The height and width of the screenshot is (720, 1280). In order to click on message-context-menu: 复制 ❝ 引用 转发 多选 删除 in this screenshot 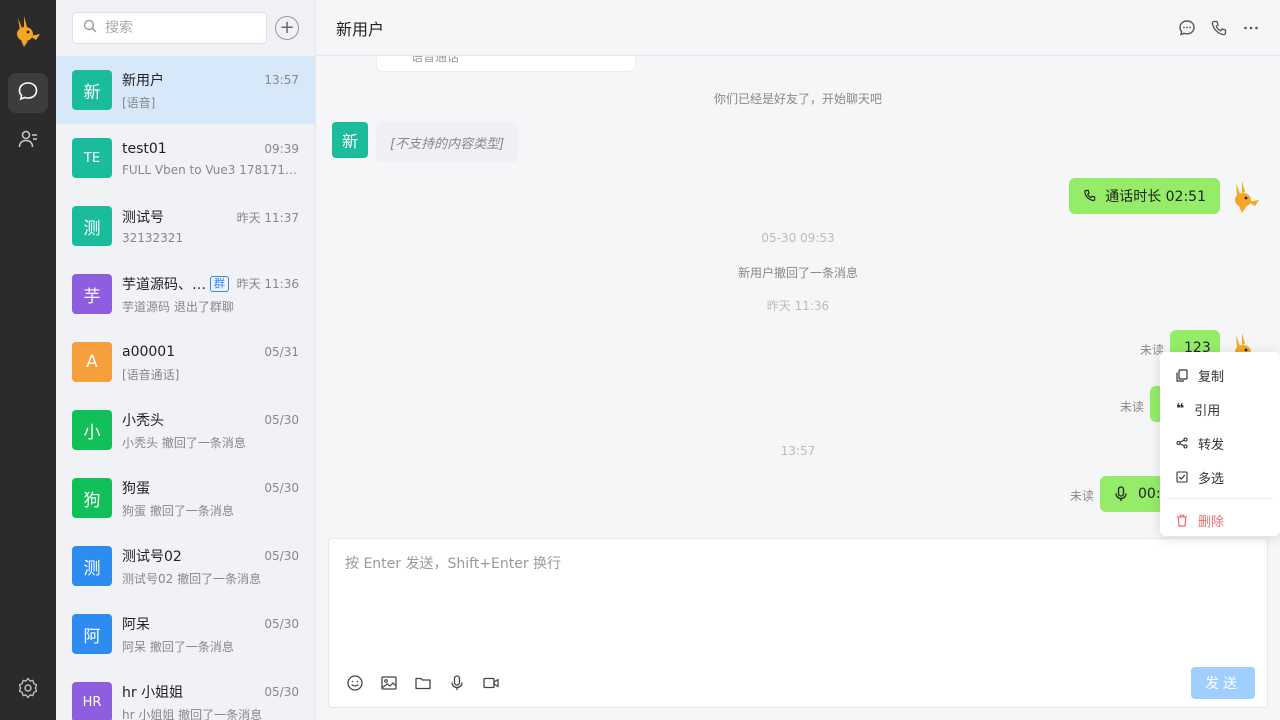, I will do `click(1220, 444)`.